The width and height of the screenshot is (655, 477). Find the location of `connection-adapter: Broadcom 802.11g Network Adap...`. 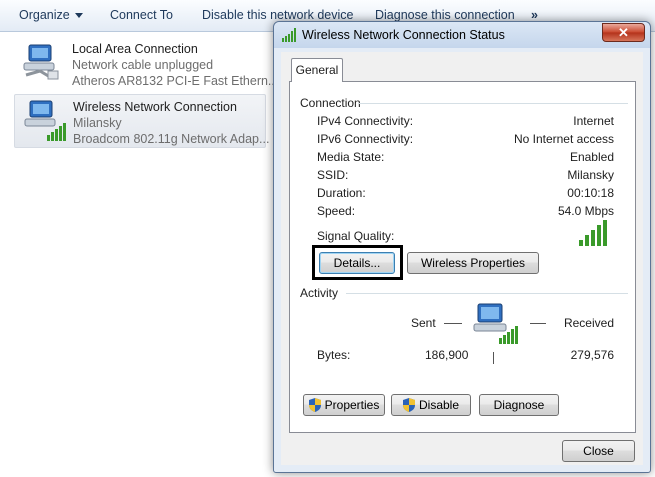

connection-adapter: Broadcom 802.11g Network Adap... is located at coordinates (171, 139).